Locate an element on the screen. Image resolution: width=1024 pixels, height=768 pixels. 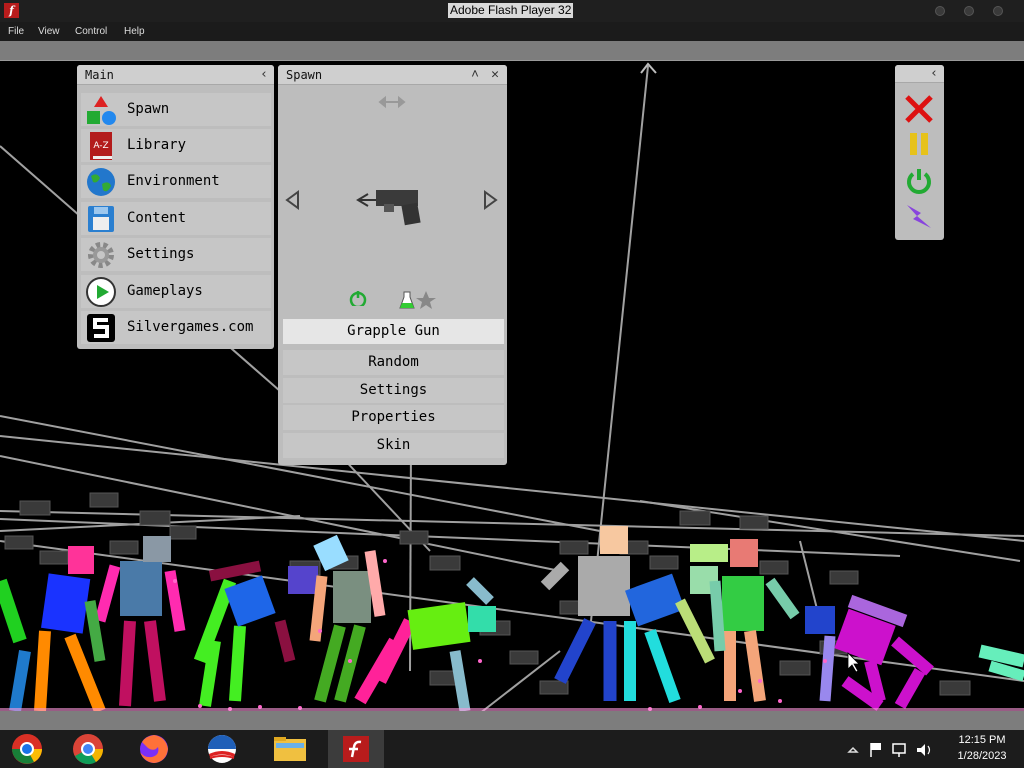
menu-item-label: Content is located at coordinates (157, 218).